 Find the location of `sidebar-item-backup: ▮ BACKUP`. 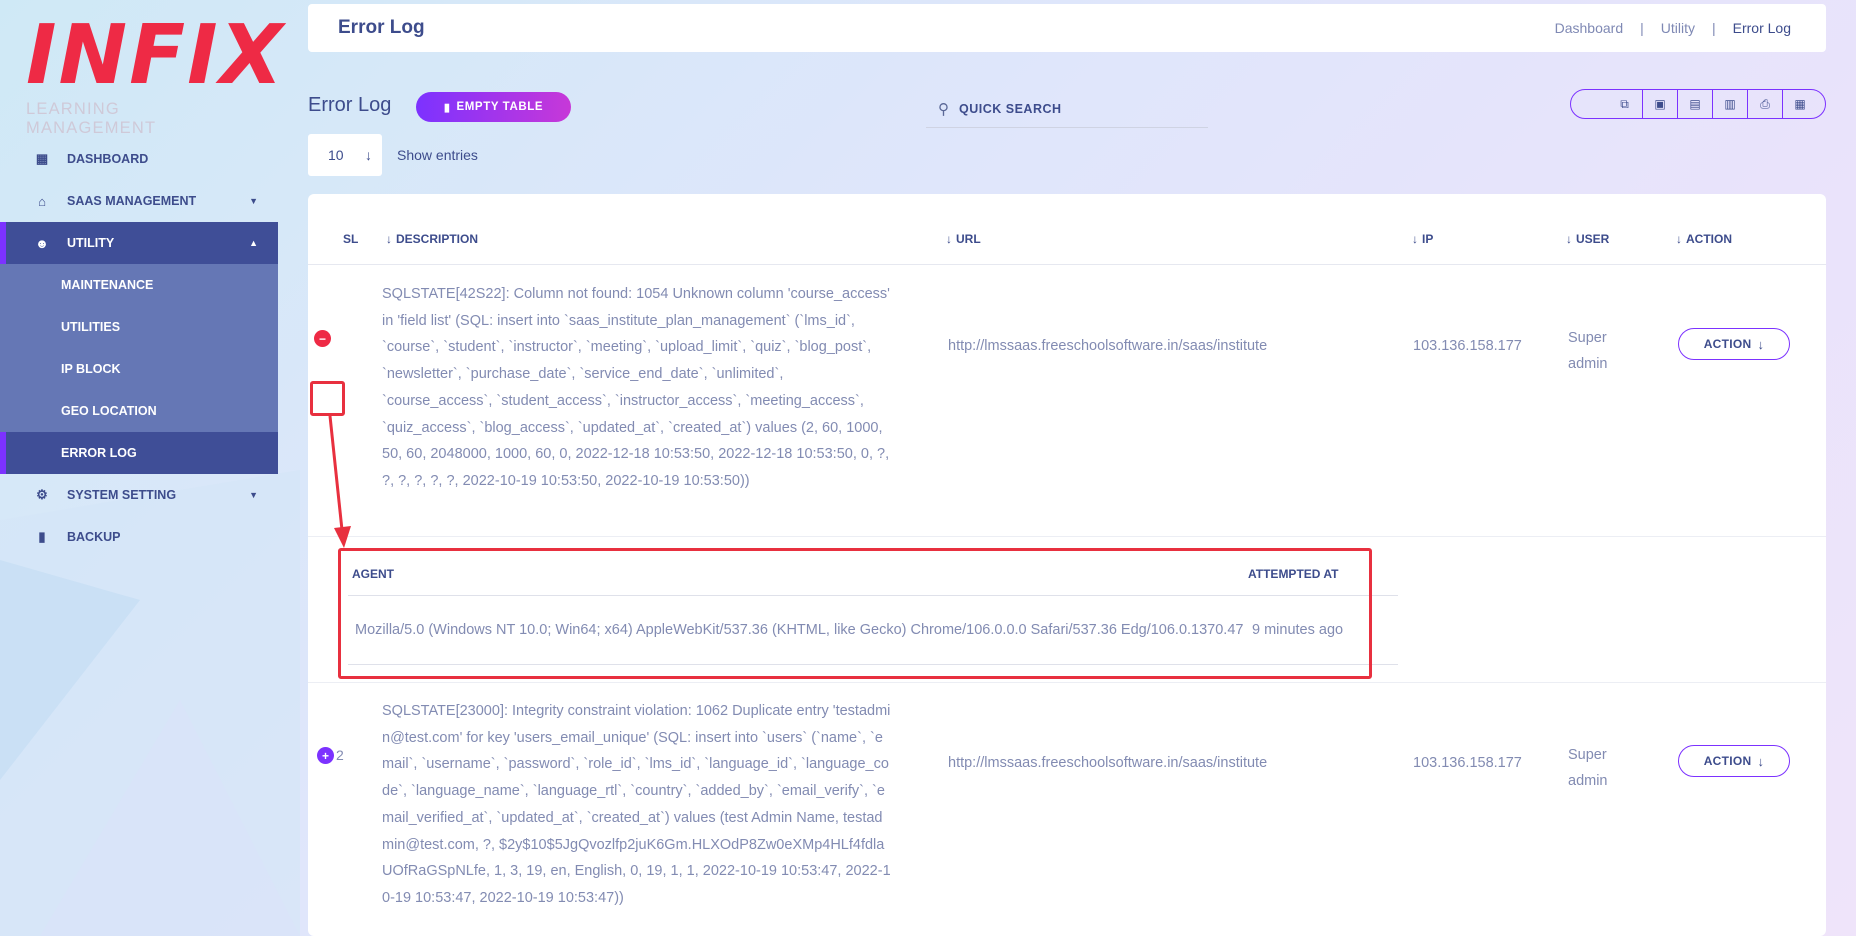

sidebar-item-backup: ▮ BACKUP is located at coordinates (139, 537).